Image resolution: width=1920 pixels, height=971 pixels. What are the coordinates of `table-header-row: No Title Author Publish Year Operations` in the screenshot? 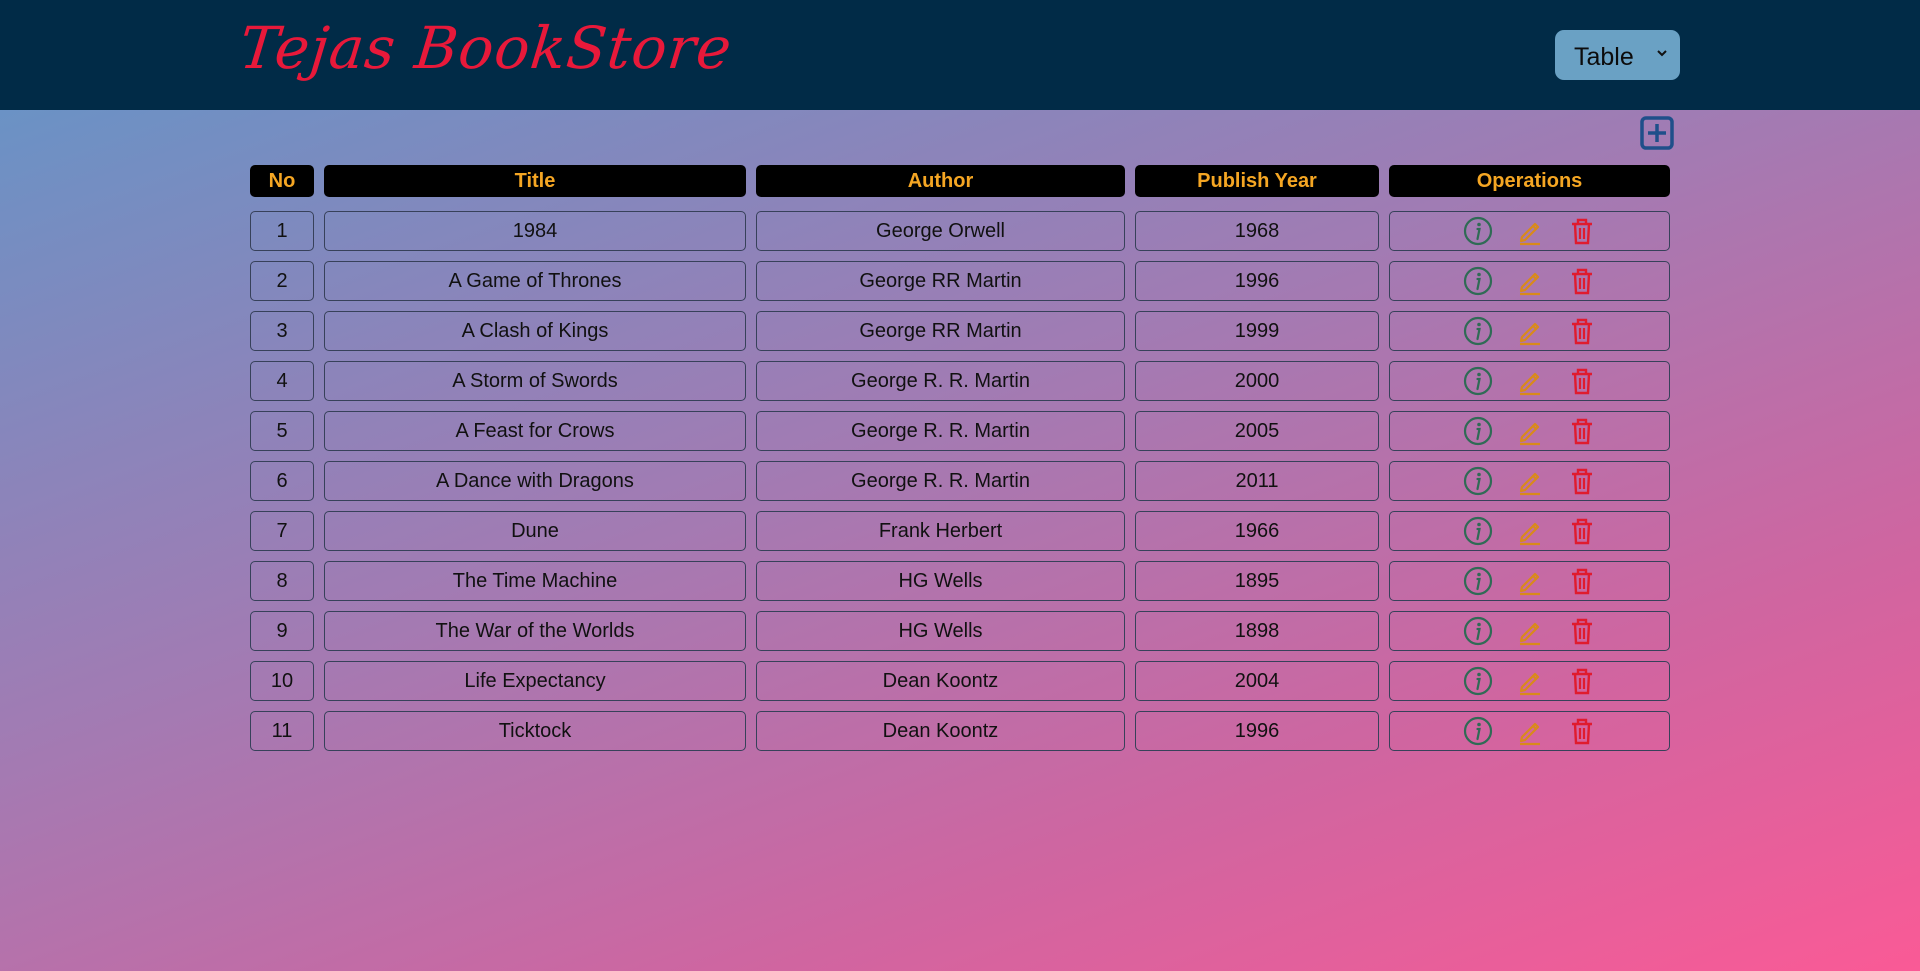 It's located at (961, 183).